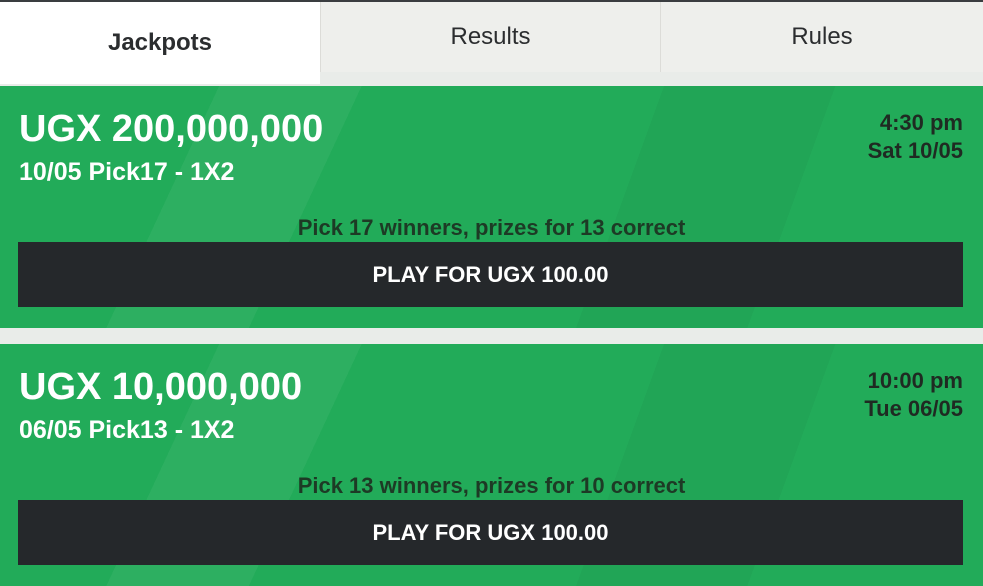 This screenshot has width=983, height=586. I want to click on jackpot-description: Pick 17 winners, prizes for 13 correct, so click(491, 227).